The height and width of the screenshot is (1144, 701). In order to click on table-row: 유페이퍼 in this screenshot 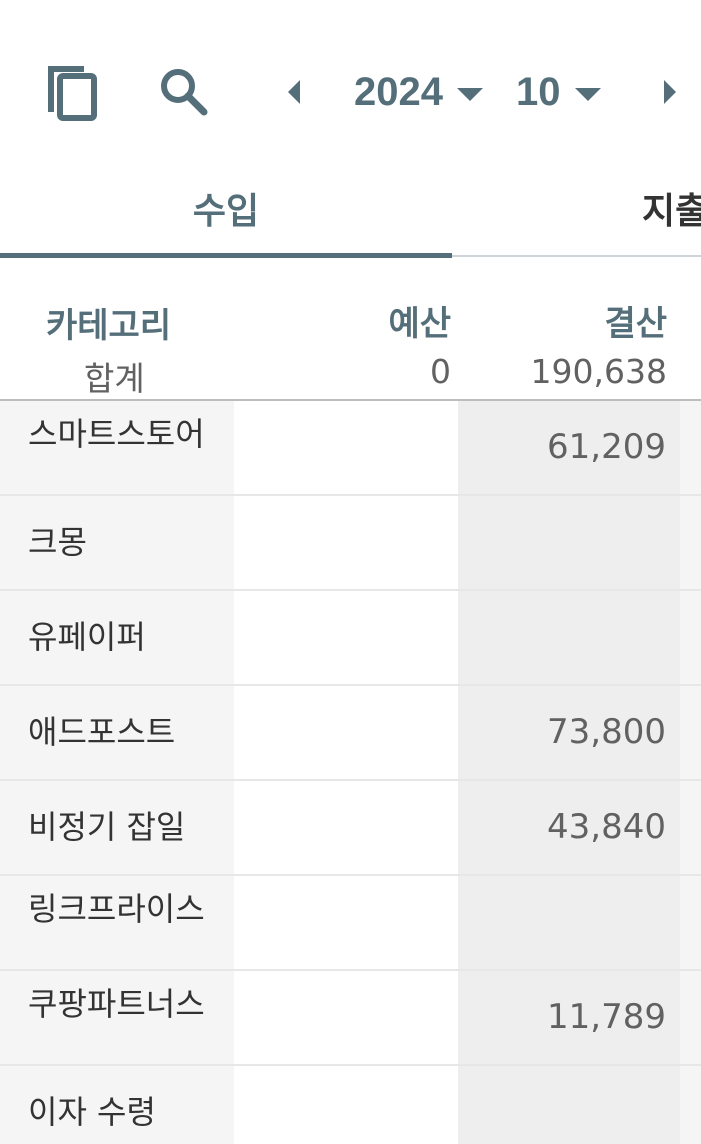, I will do `click(350, 637)`.